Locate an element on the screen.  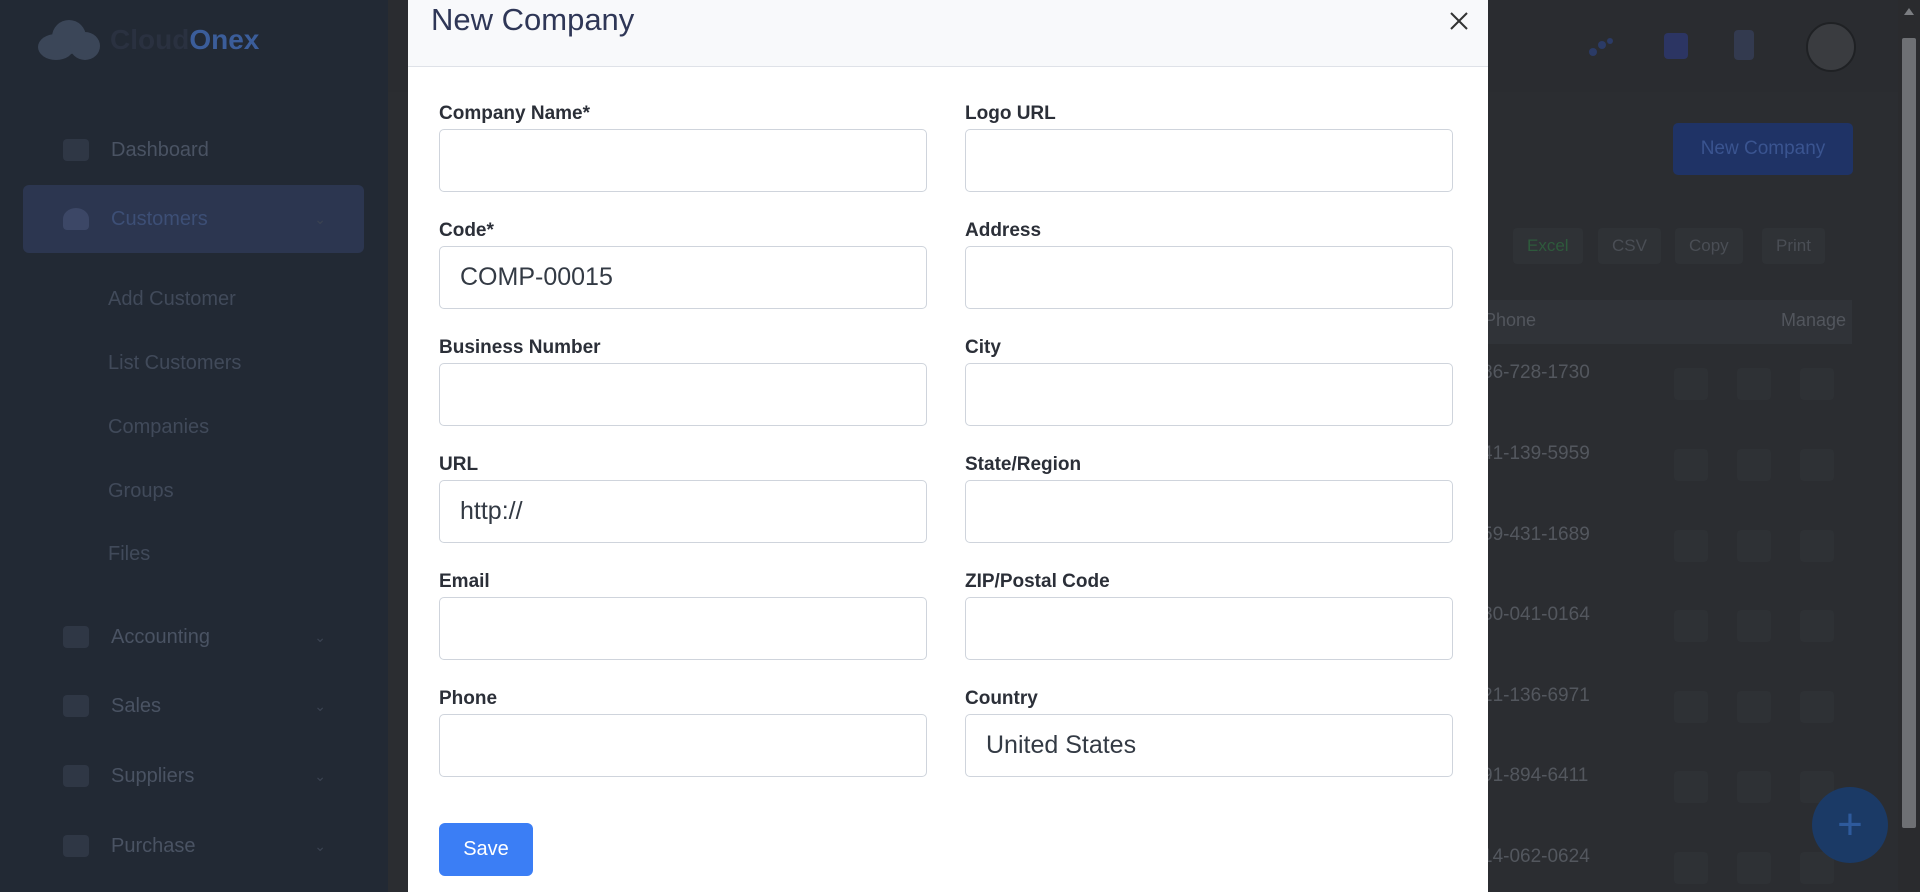
app-logo: CloudOnex is located at coordinates (148, 40).